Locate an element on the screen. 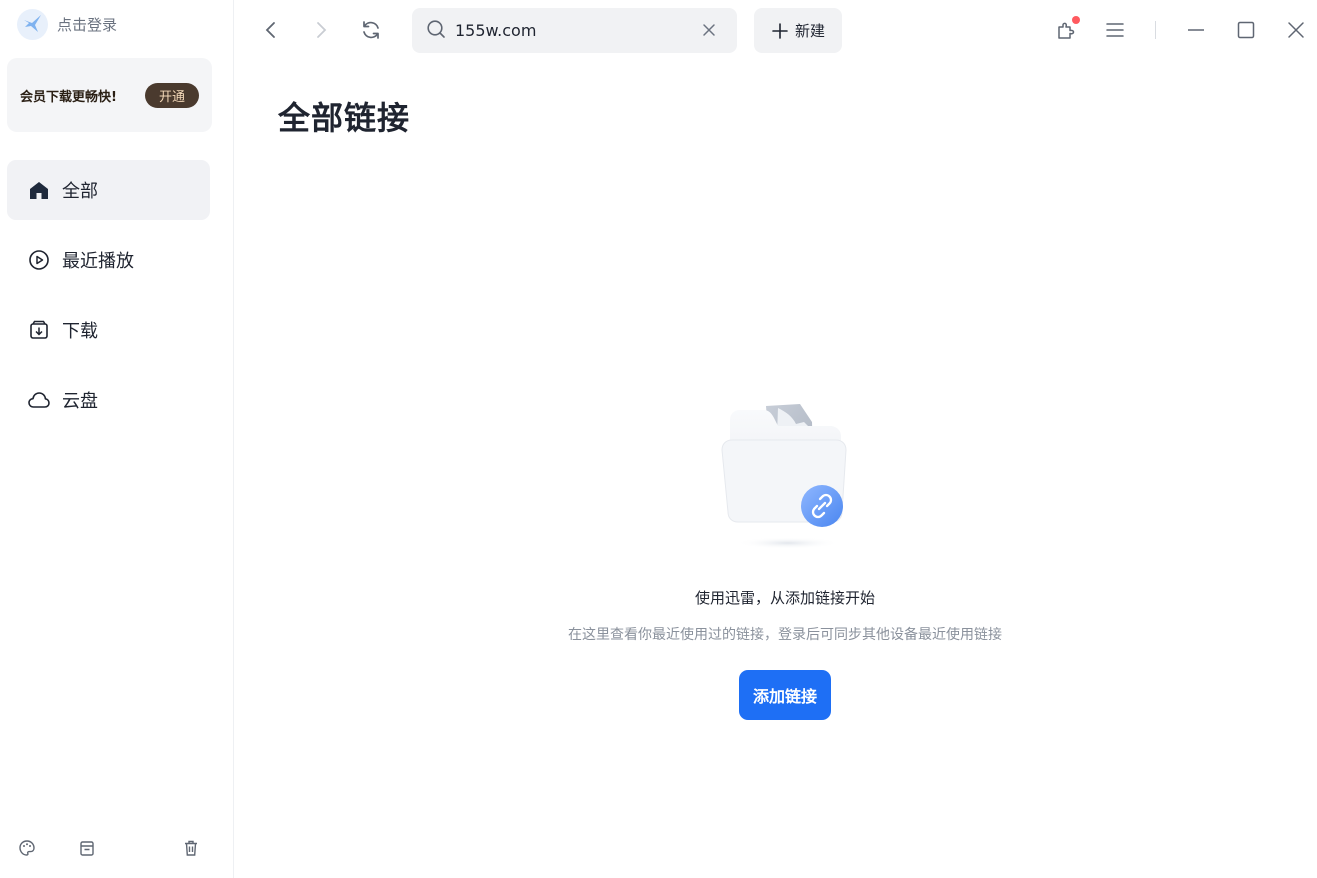 This screenshot has width=1317, height=878. maximize-button is located at coordinates (1246, 30).